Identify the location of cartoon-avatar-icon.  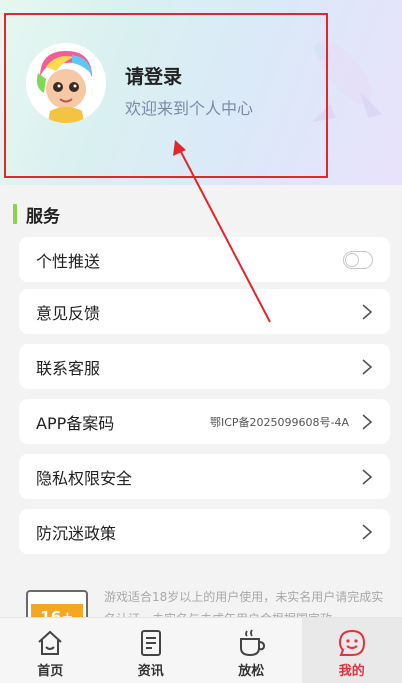
(66, 83).